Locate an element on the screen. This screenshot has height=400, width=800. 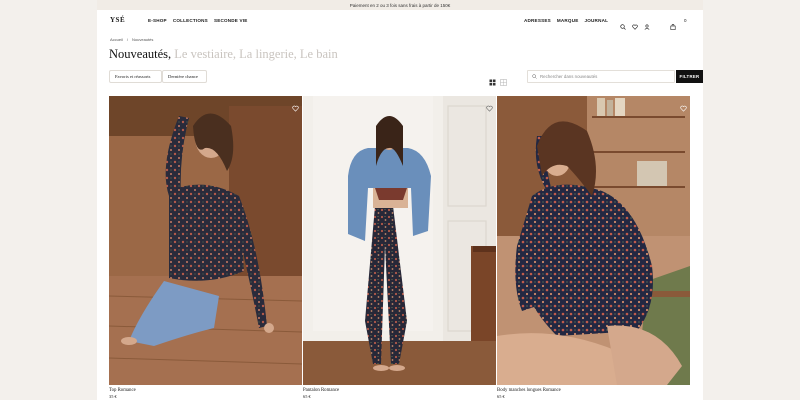
nav-right: ADRESSES MARQUE JOURNAL is located at coordinates (566, 20).